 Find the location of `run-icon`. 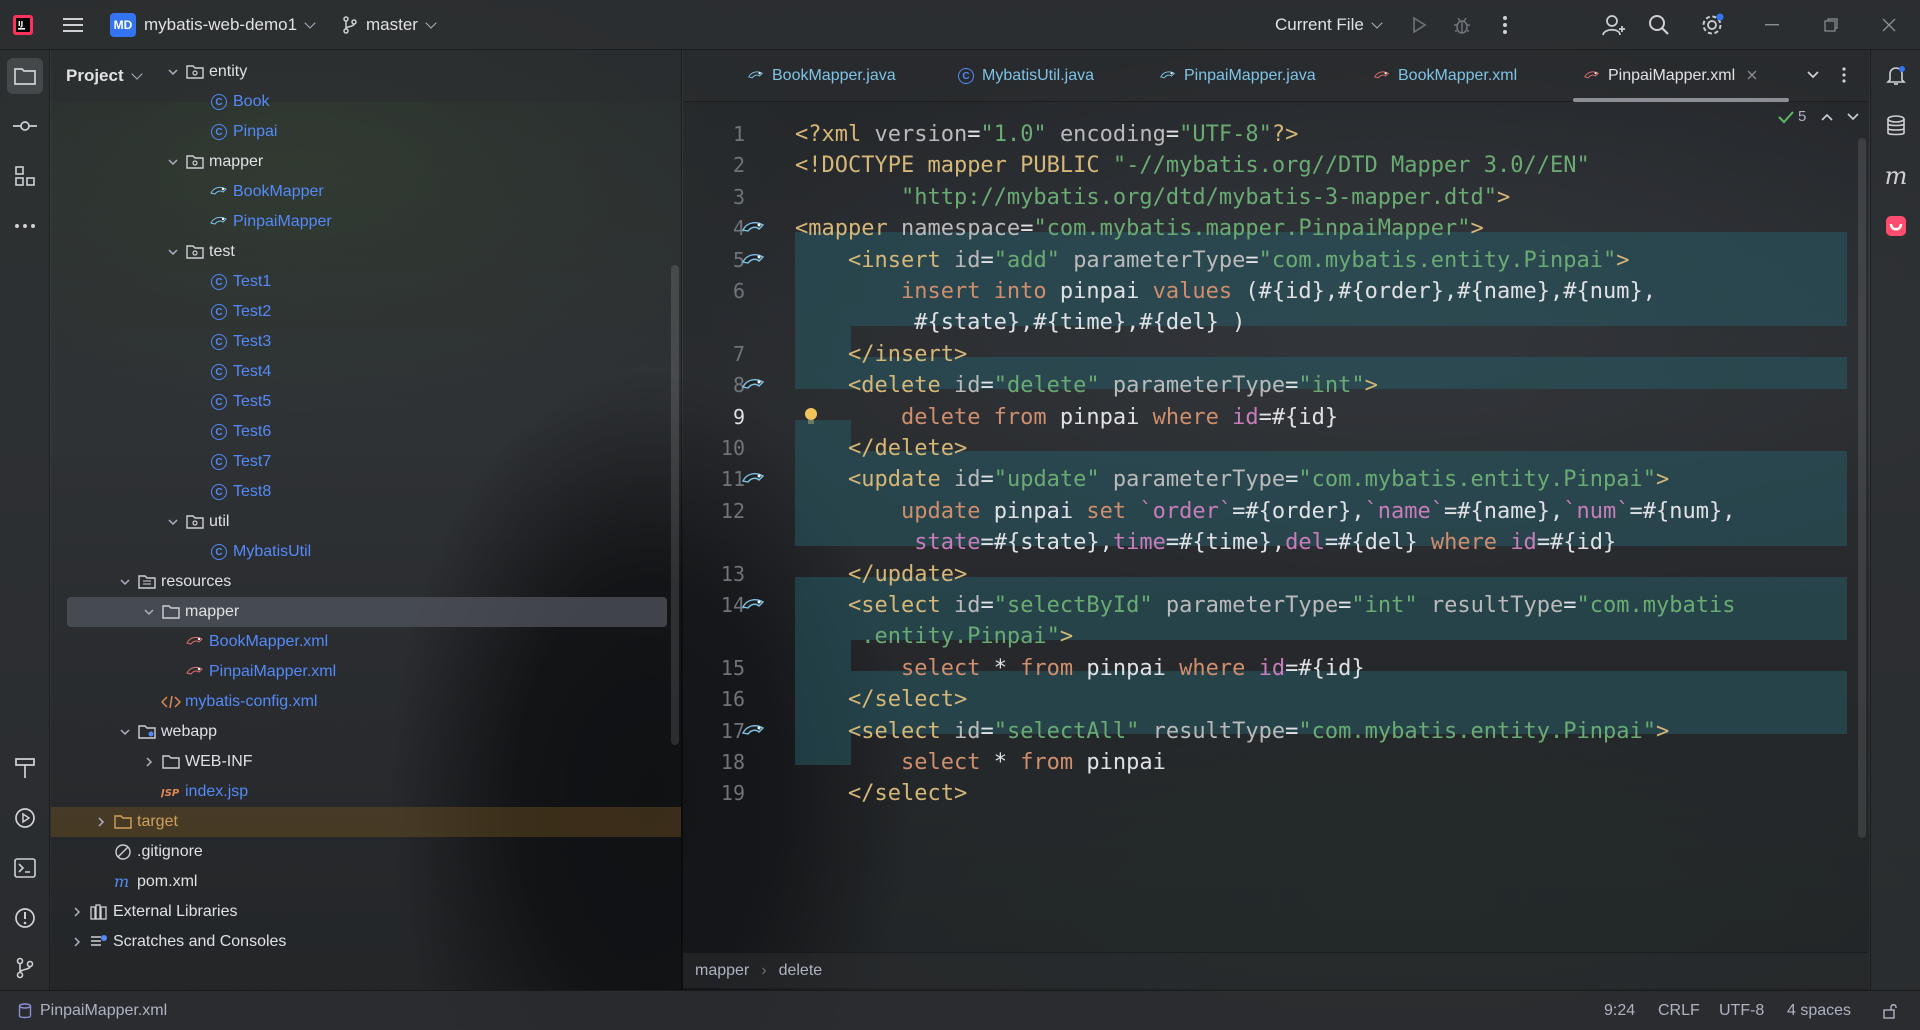

run-icon is located at coordinates (1419, 25).